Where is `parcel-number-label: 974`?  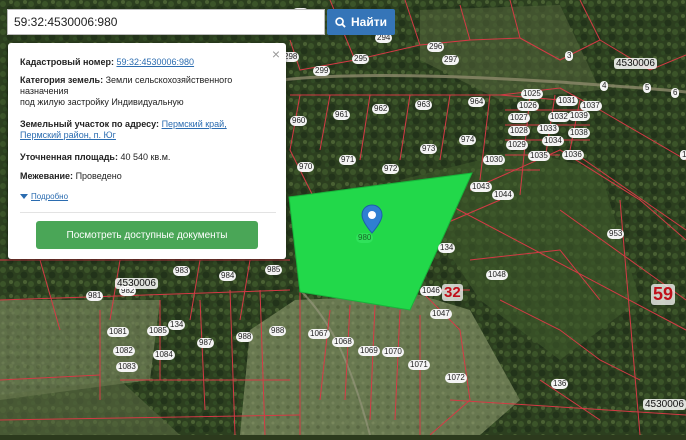 parcel-number-label: 974 is located at coordinates (468, 140).